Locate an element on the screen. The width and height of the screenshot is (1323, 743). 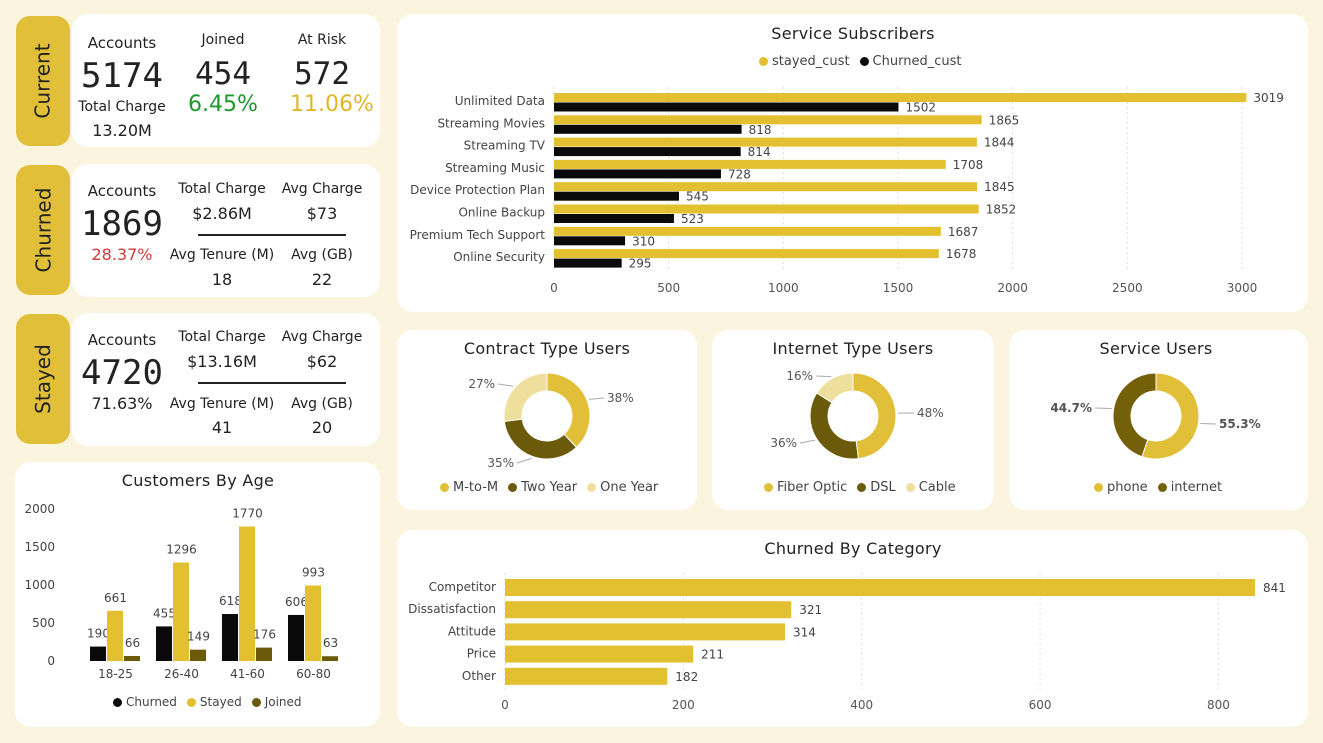
data-label: 661 is located at coordinates (115, 598).